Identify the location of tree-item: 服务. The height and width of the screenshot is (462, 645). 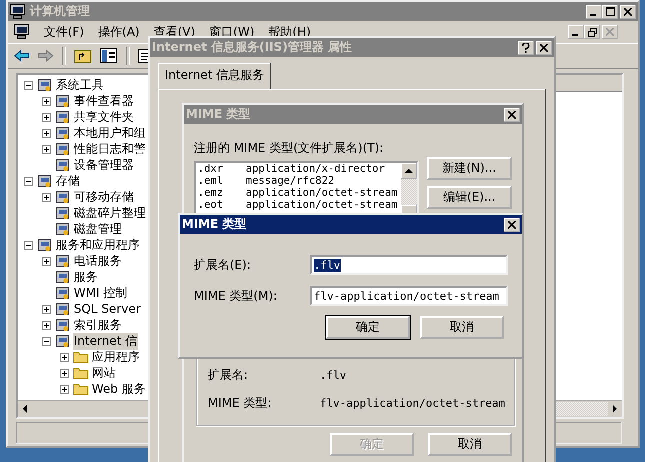
(86, 277).